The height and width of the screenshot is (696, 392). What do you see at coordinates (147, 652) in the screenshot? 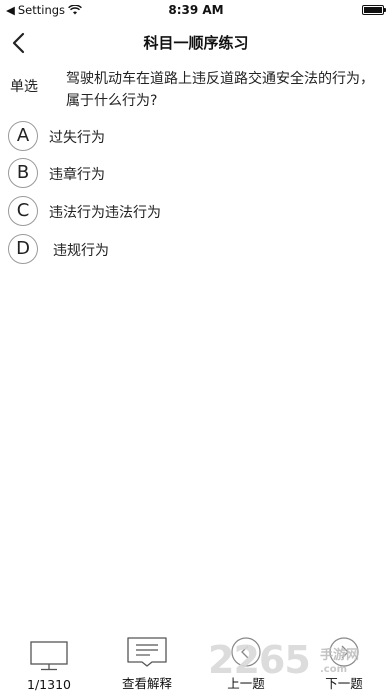
I see `comment-icon` at bounding box center [147, 652].